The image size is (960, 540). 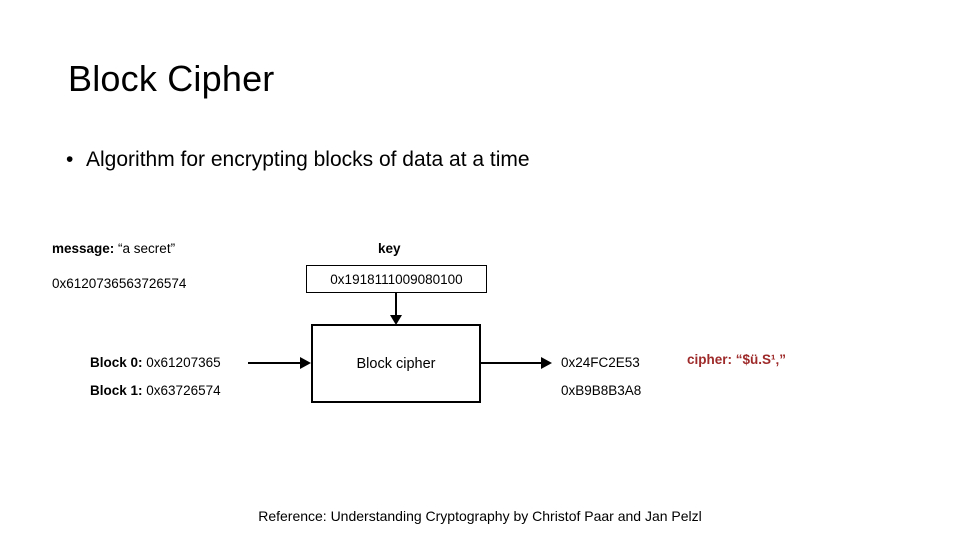 What do you see at coordinates (145, 248) in the screenshot?
I see `message-label-value: “a secret”` at bounding box center [145, 248].